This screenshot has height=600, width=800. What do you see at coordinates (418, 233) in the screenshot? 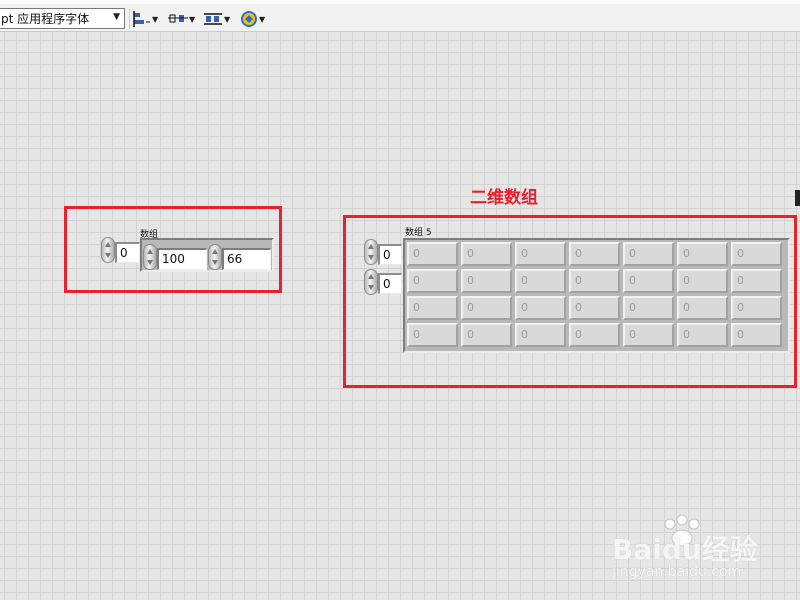
I see `array-2d-label: 数组 5` at bounding box center [418, 233].